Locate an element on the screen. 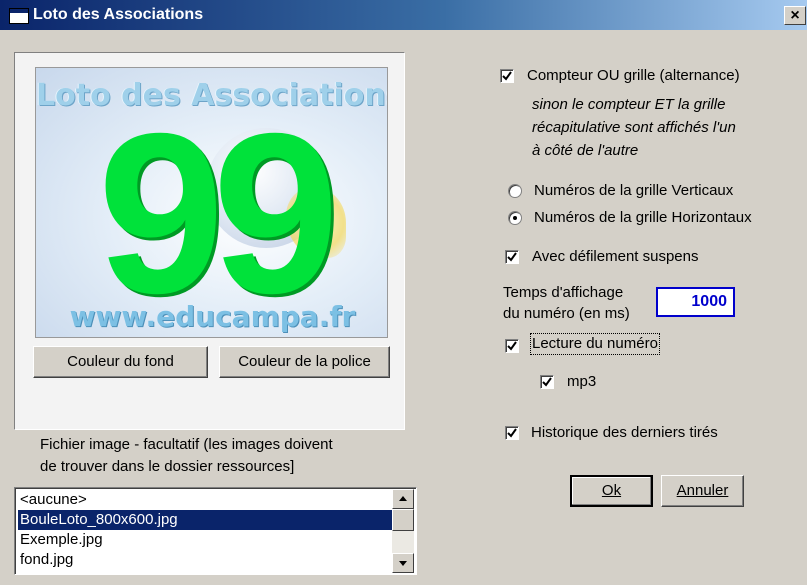 Image resolution: width=807 pixels, height=585 pixels. temps-label-line2: du numéro (en ms) is located at coordinates (566, 313).